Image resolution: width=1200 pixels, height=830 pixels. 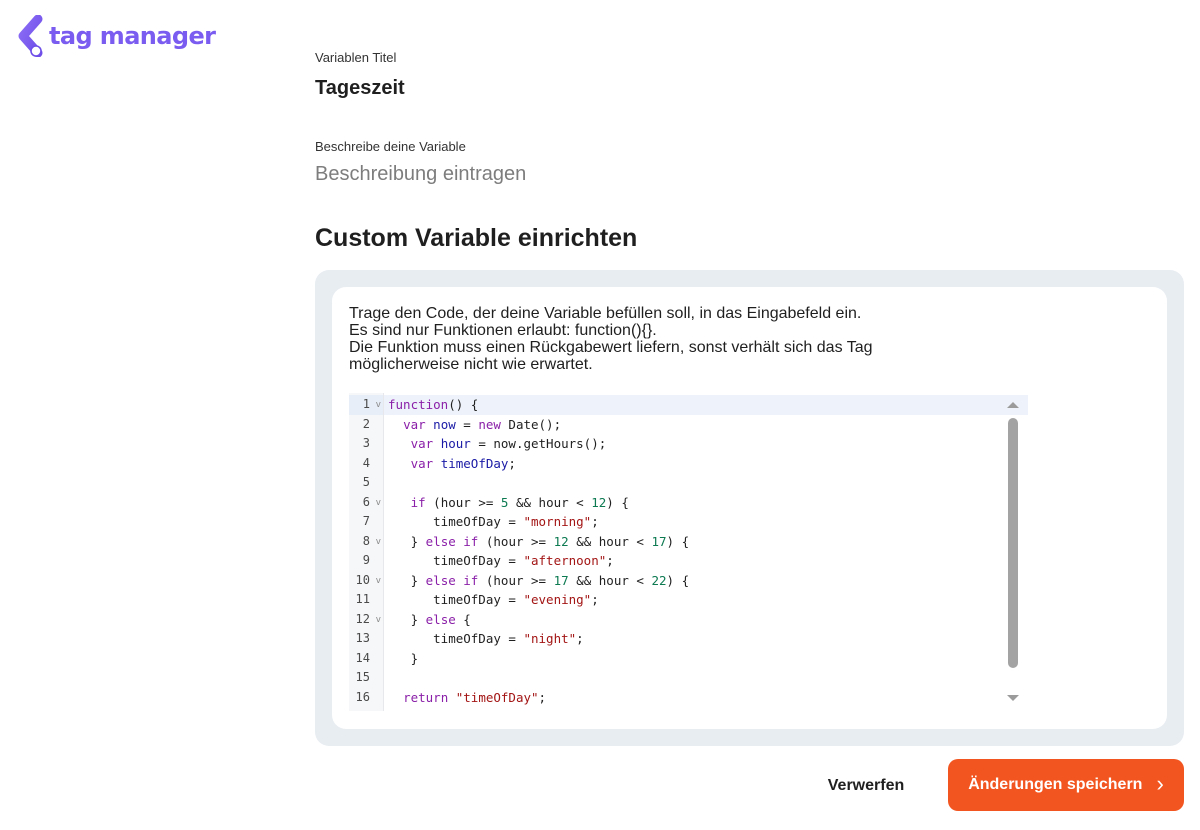 What do you see at coordinates (615, 174) in the screenshot?
I see `description-input` at bounding box center [615, 174].